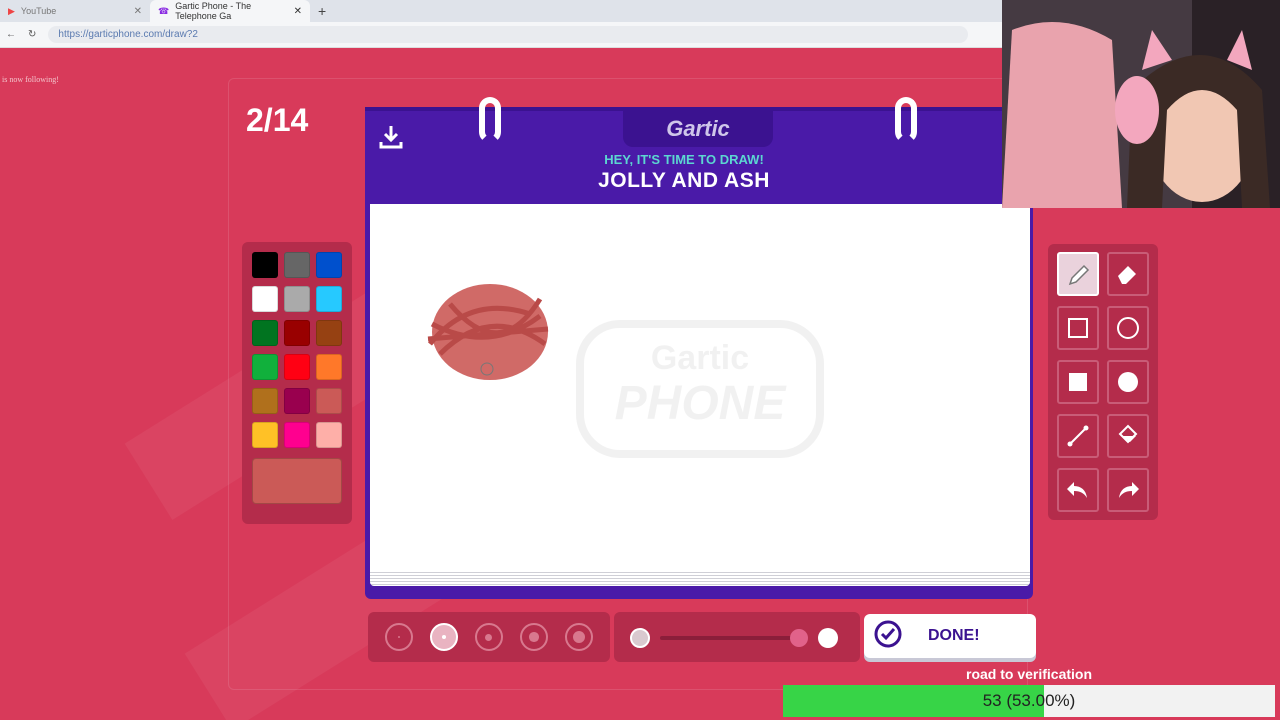 The image size is (1280, 720). I want to click on opacity-panel, so click(737, 637).